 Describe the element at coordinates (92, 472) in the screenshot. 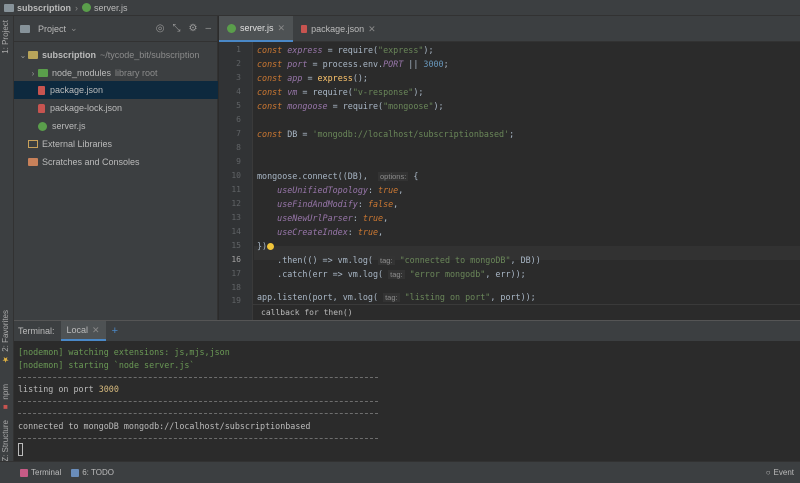

I see `todo-tool-button: 6: TODO` at that location.